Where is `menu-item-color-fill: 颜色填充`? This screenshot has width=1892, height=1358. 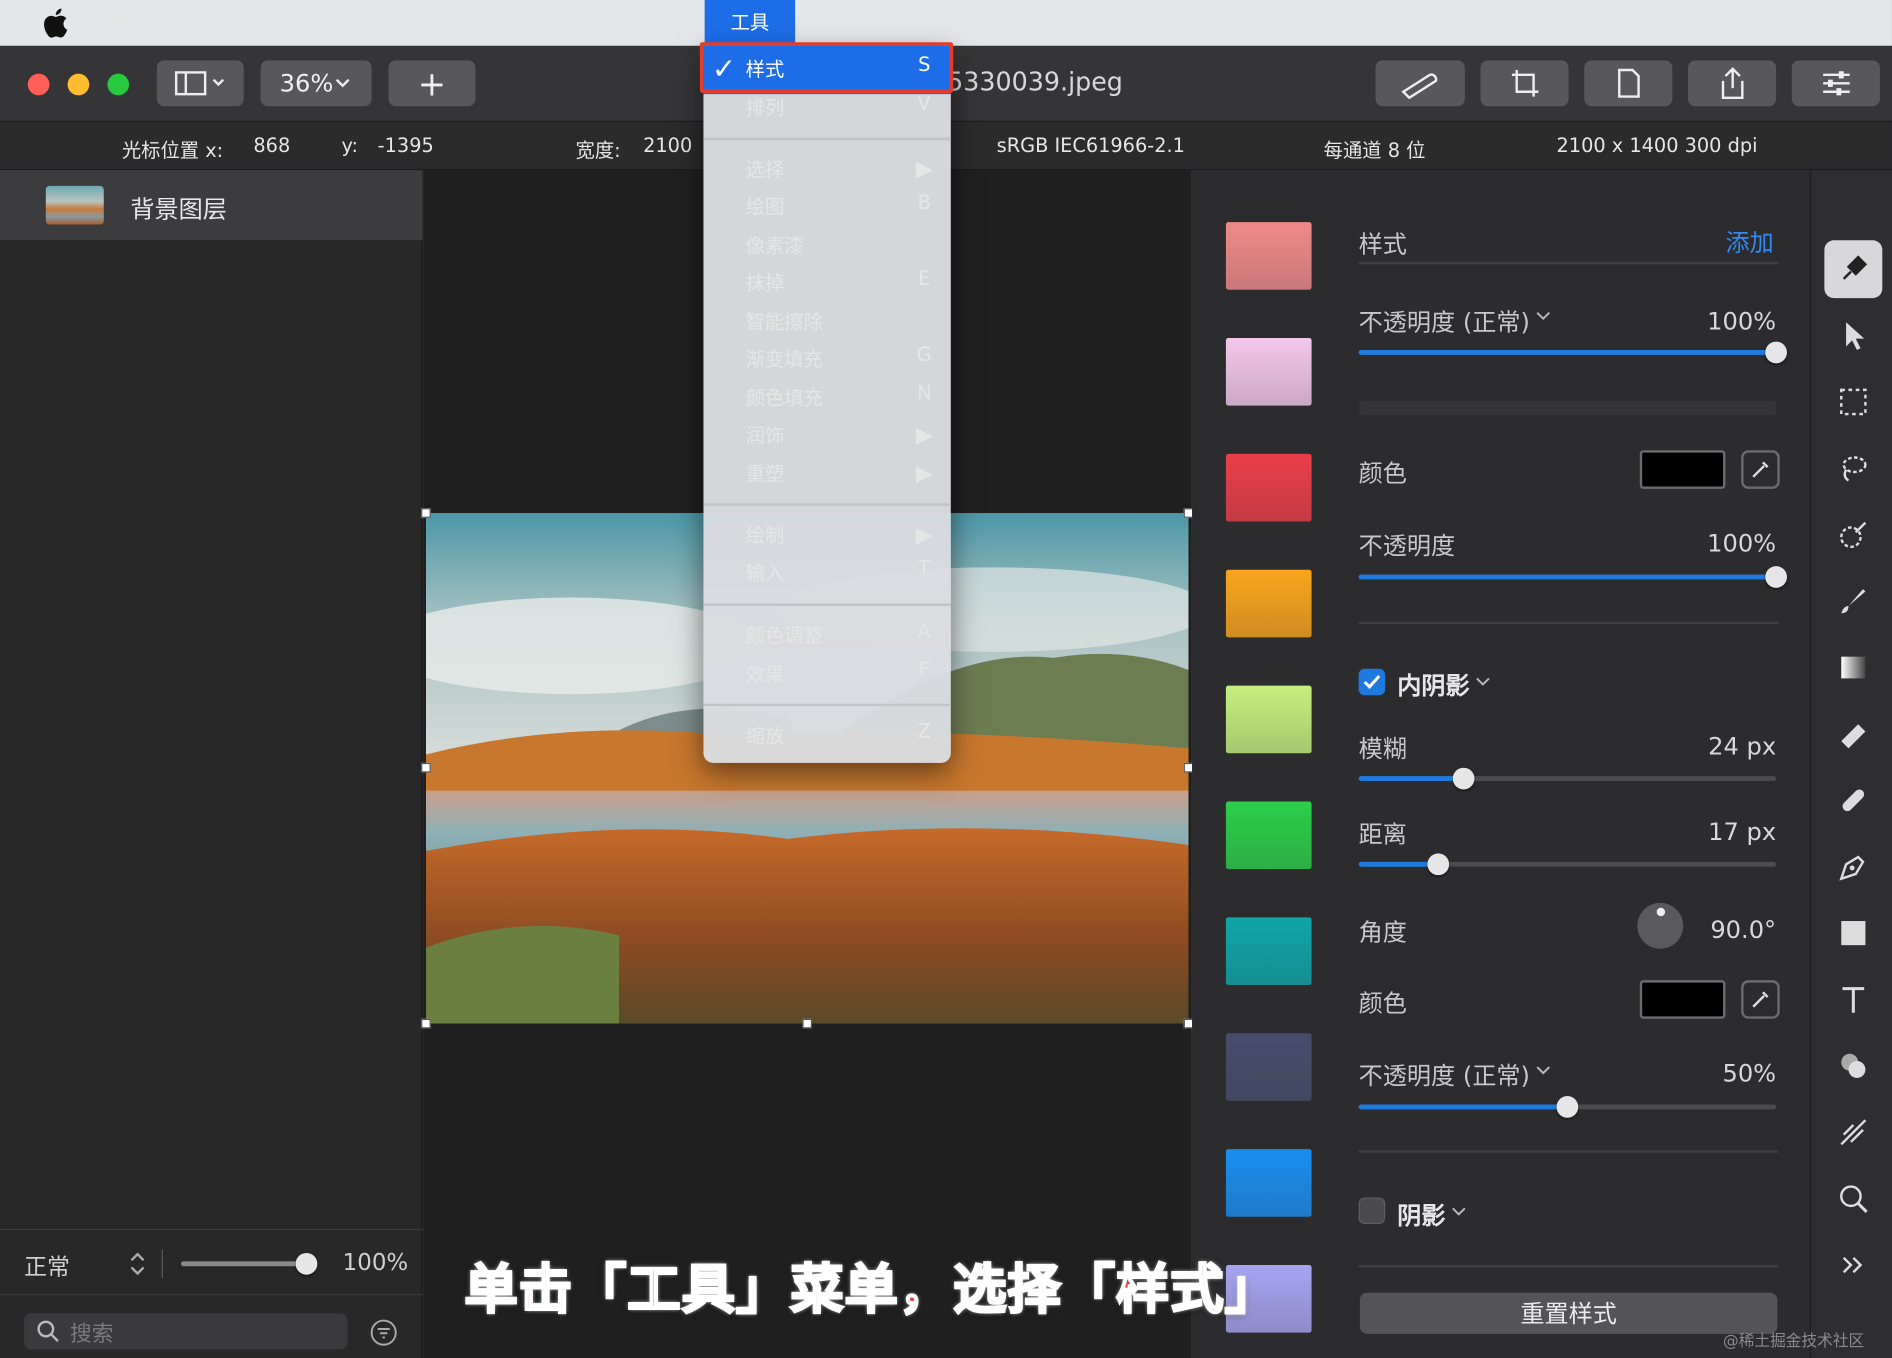
menu-item-color-fill: 颜色填充 is located at coordinates (784, 395).